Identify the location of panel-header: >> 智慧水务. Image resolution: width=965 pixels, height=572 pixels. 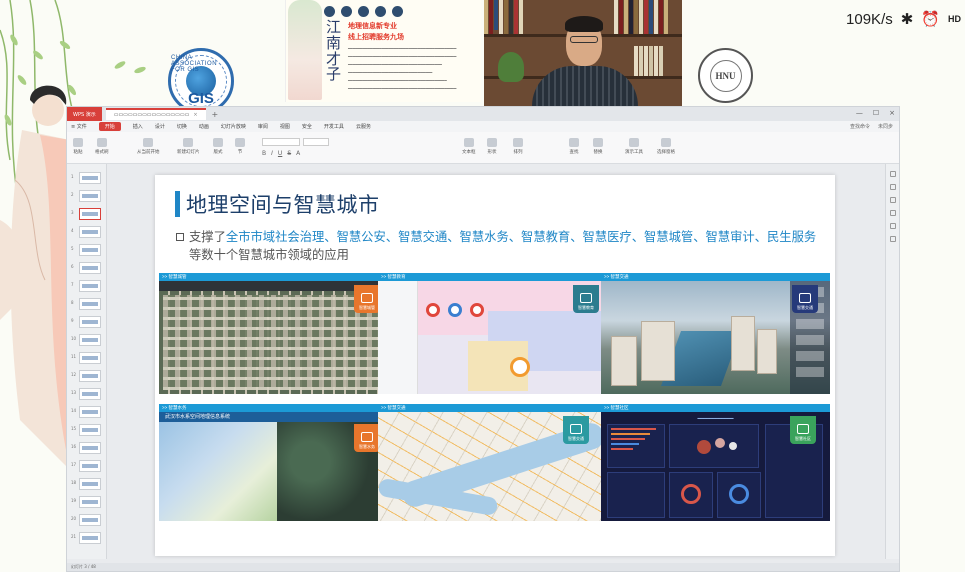
(273, 408).